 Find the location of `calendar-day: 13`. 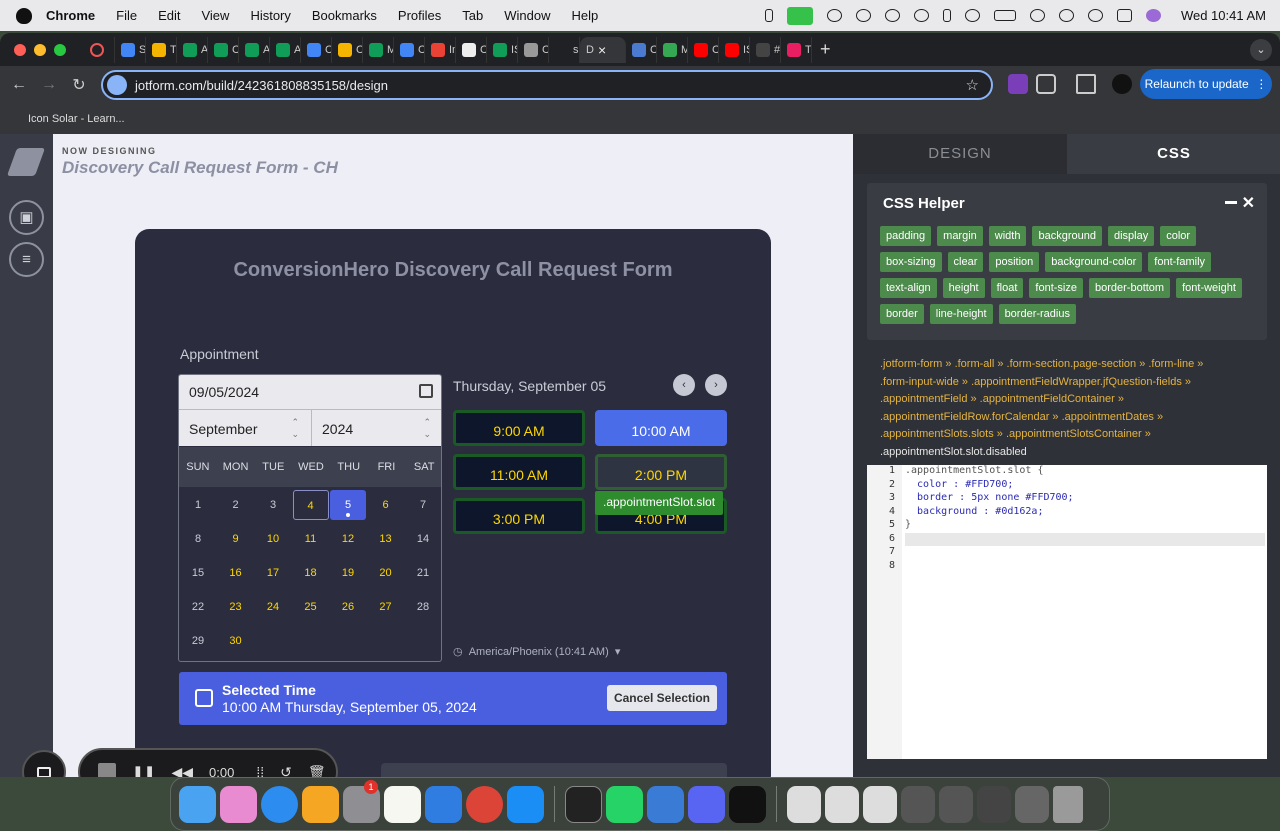

calendar-day: 13 is located at coordinates (386, 539).